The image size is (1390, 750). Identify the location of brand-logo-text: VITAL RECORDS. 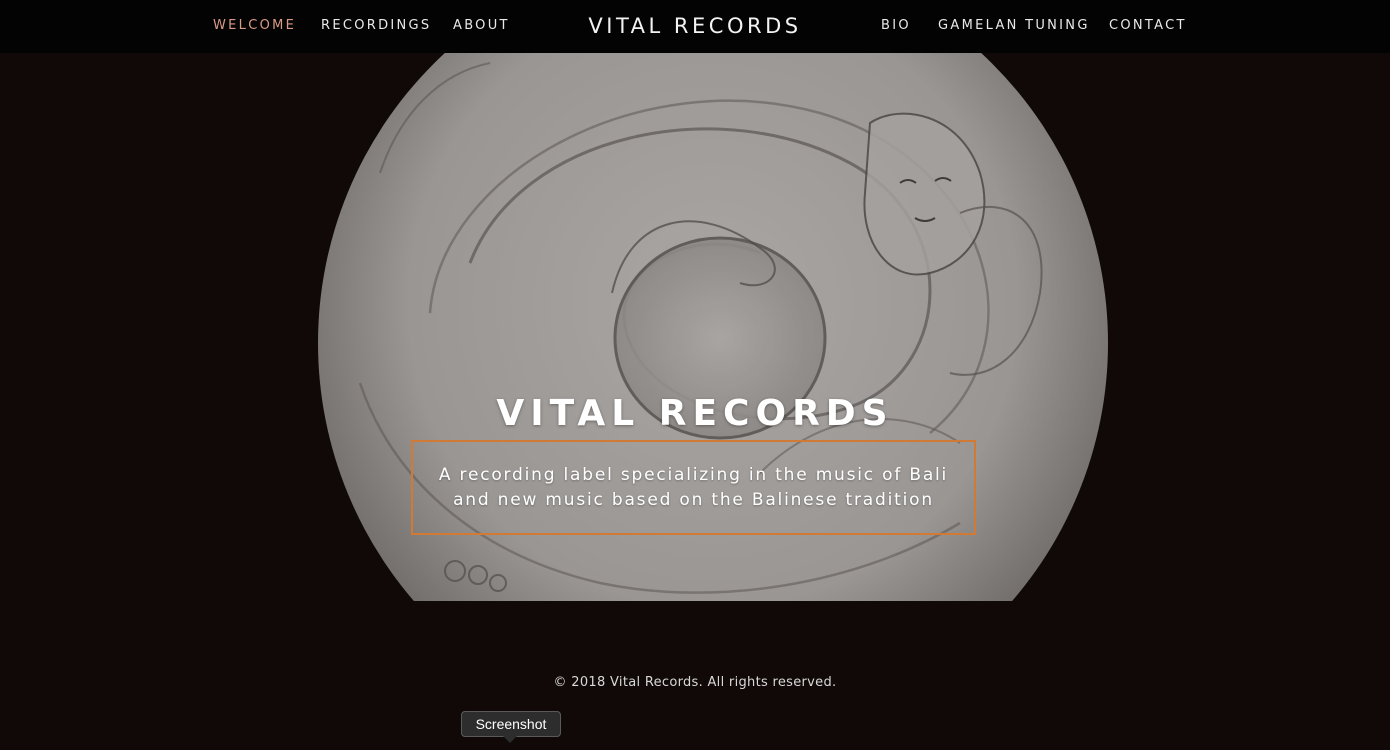
(694, 26).